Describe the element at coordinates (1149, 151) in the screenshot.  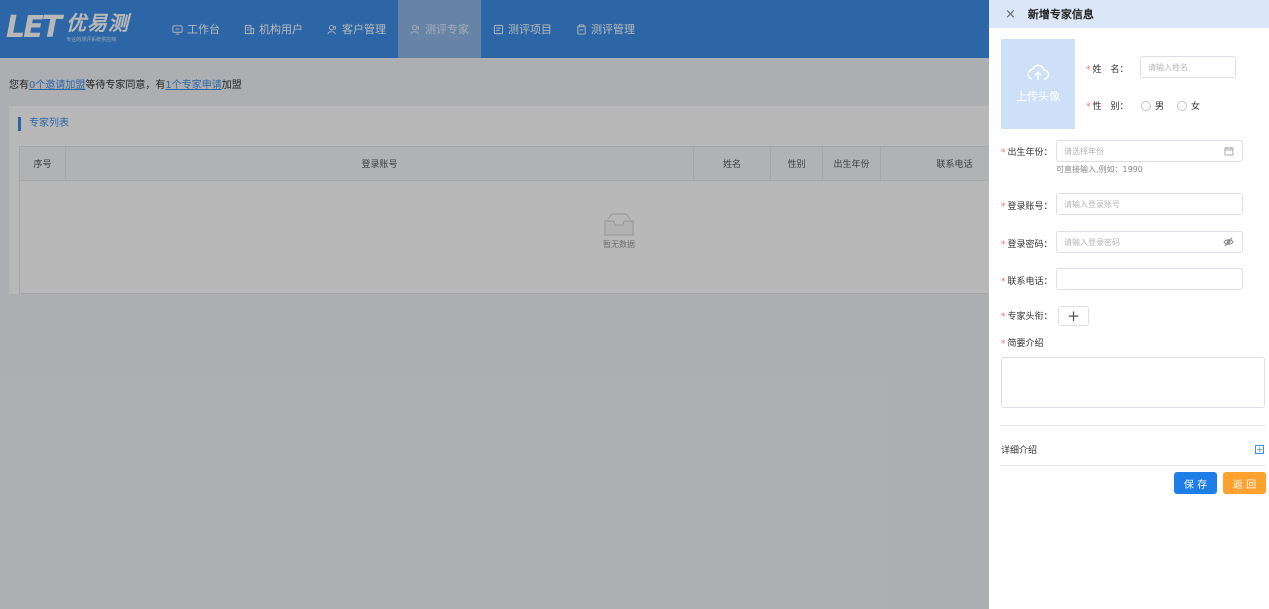
I see `birth-year-picker: 请选择年份` at that location.